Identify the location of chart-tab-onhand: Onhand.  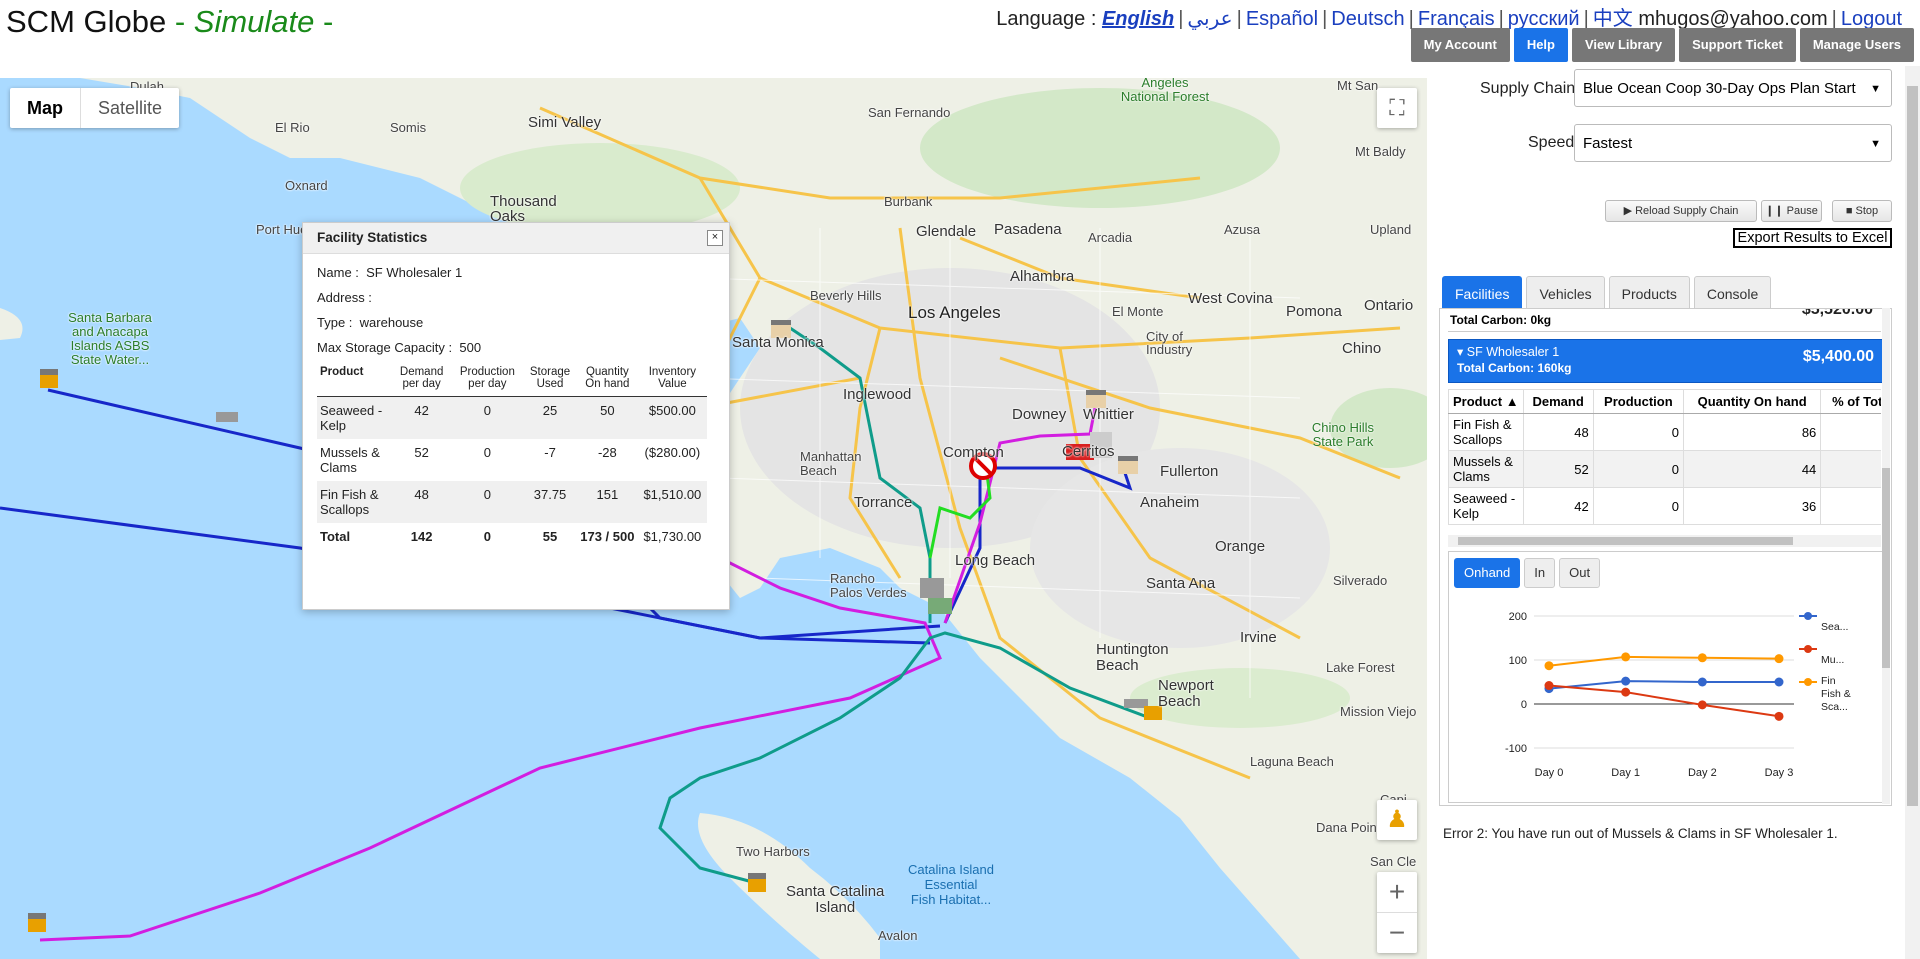
(1487, 573).